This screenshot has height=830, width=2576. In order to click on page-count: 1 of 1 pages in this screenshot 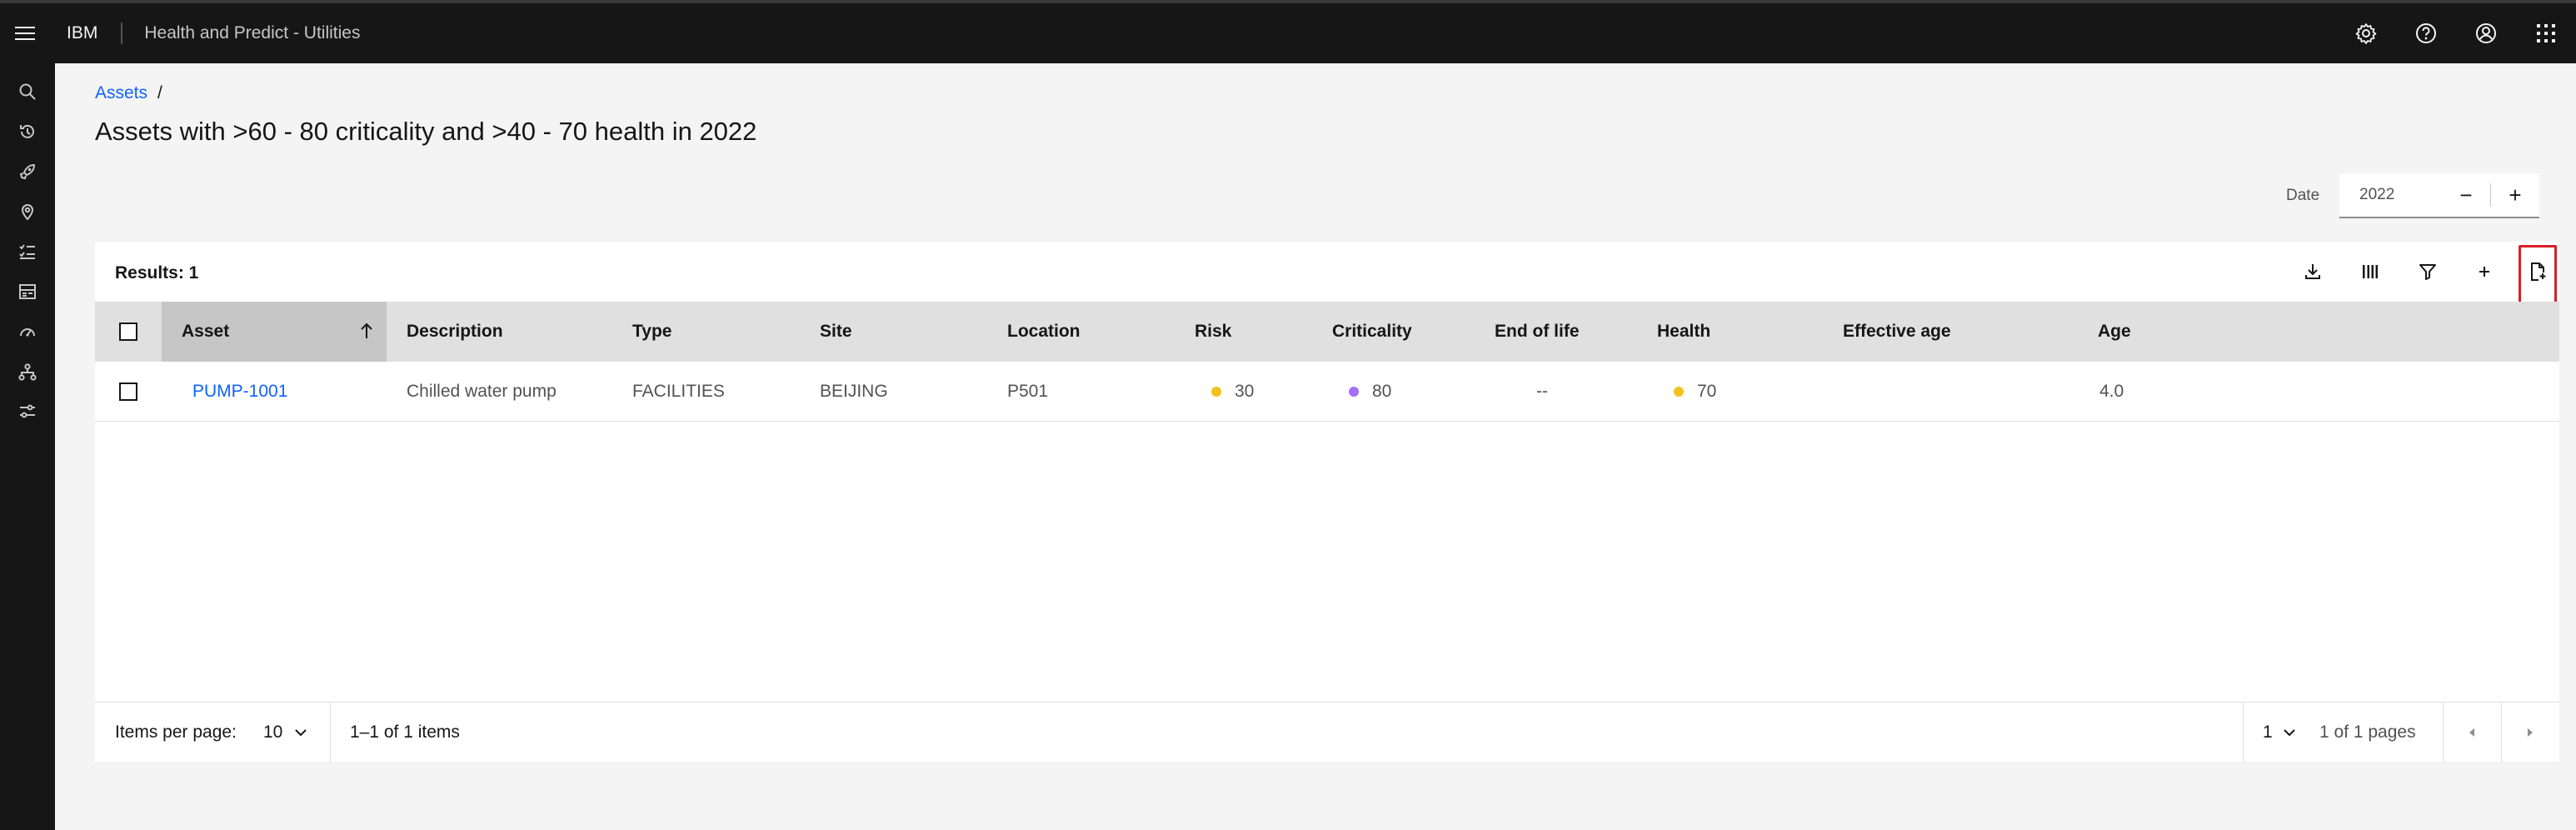, I will do `click(2367, 732)`.